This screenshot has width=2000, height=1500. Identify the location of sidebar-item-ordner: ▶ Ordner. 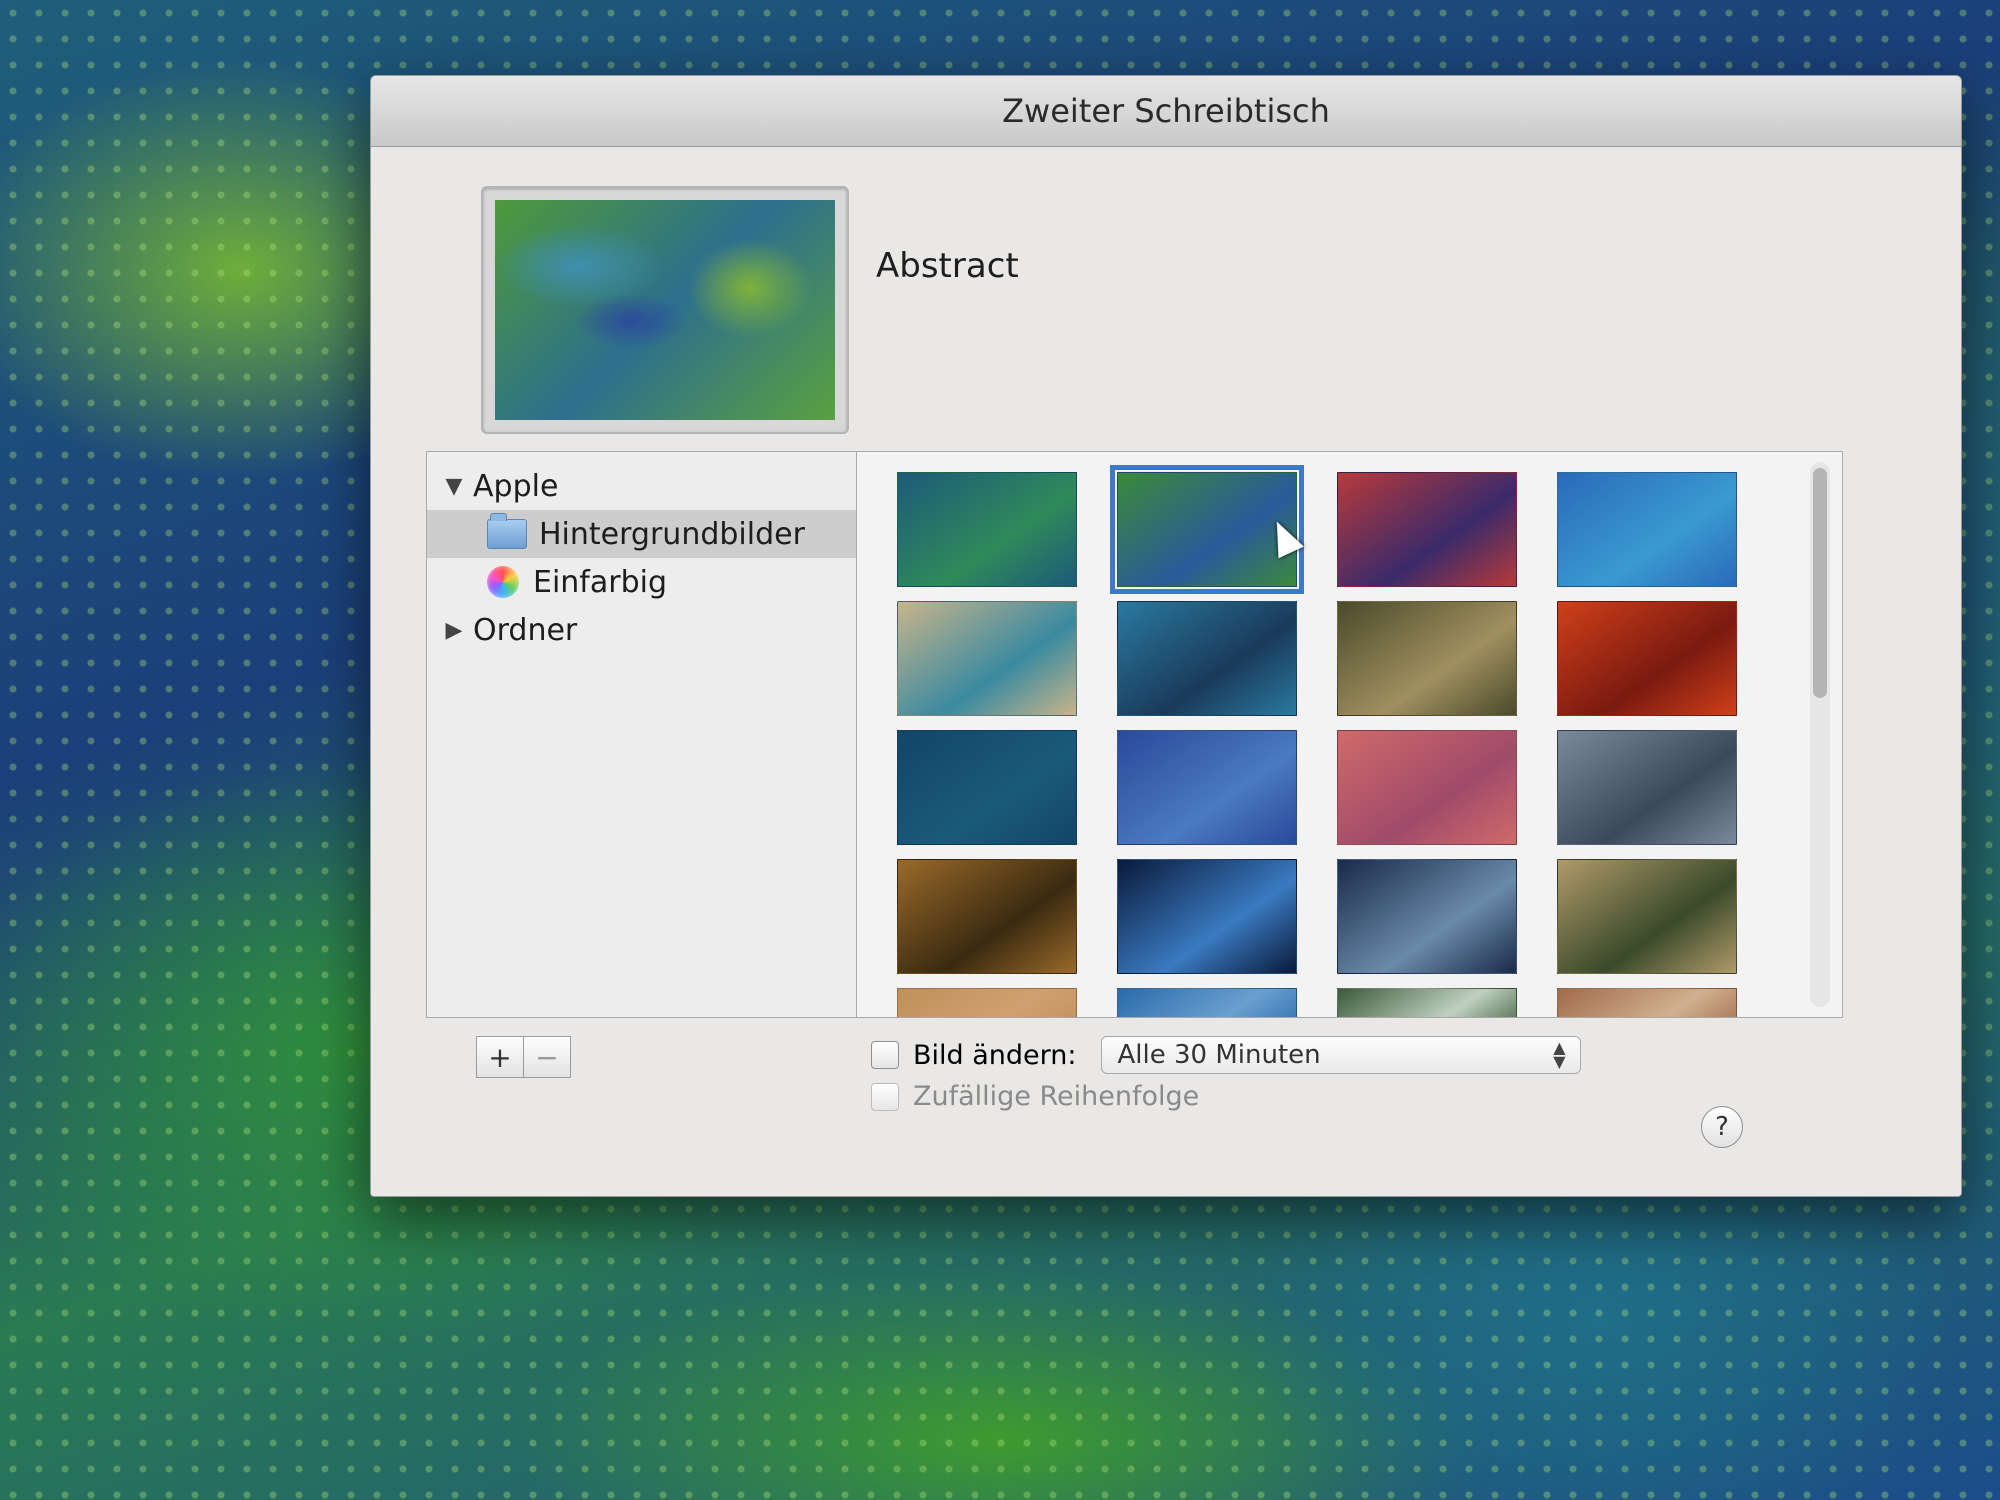
(649, 630).